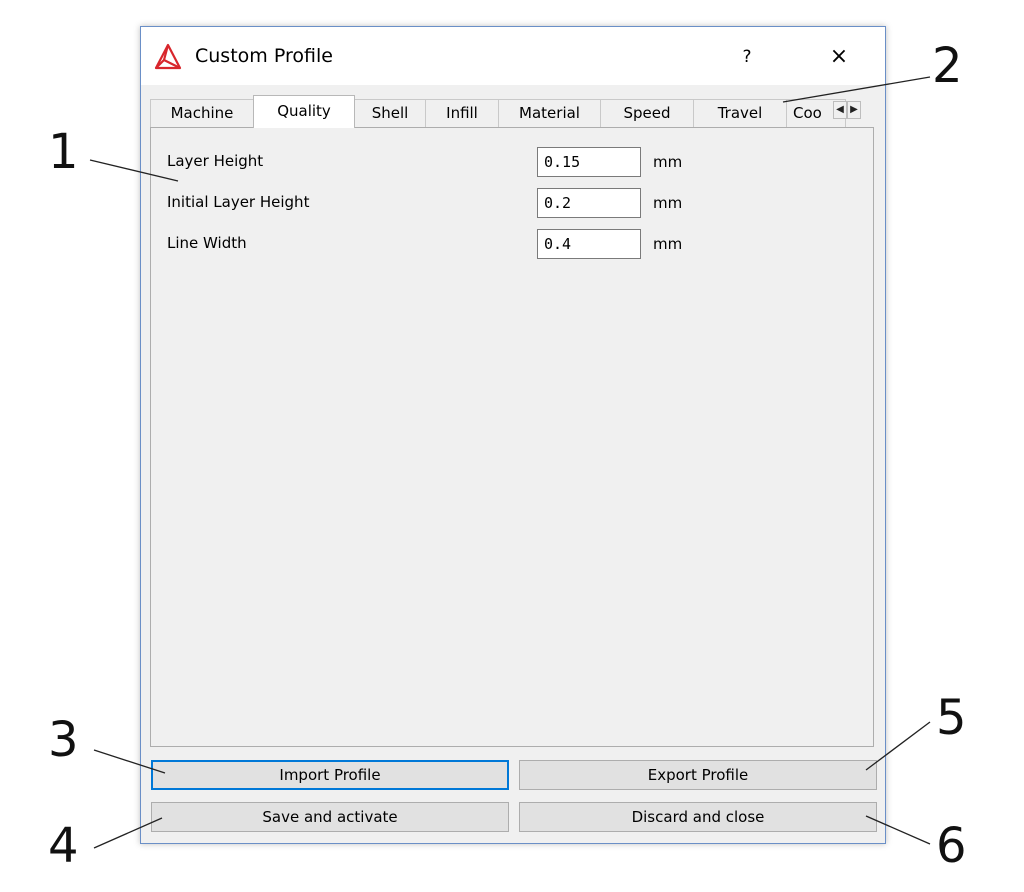 Image resolution: width=1024 pixels, height=892 pixels. Describe the element at coordinates (512, 203) in the screenshot. I see `setting-row-initial-layer-height: Initial Layer Height mm` at that location.